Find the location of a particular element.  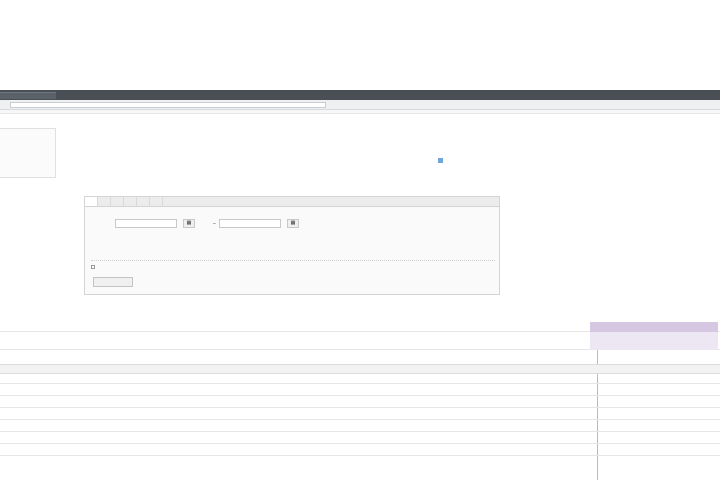

sub-header-row is located at coordinates (360, 379).